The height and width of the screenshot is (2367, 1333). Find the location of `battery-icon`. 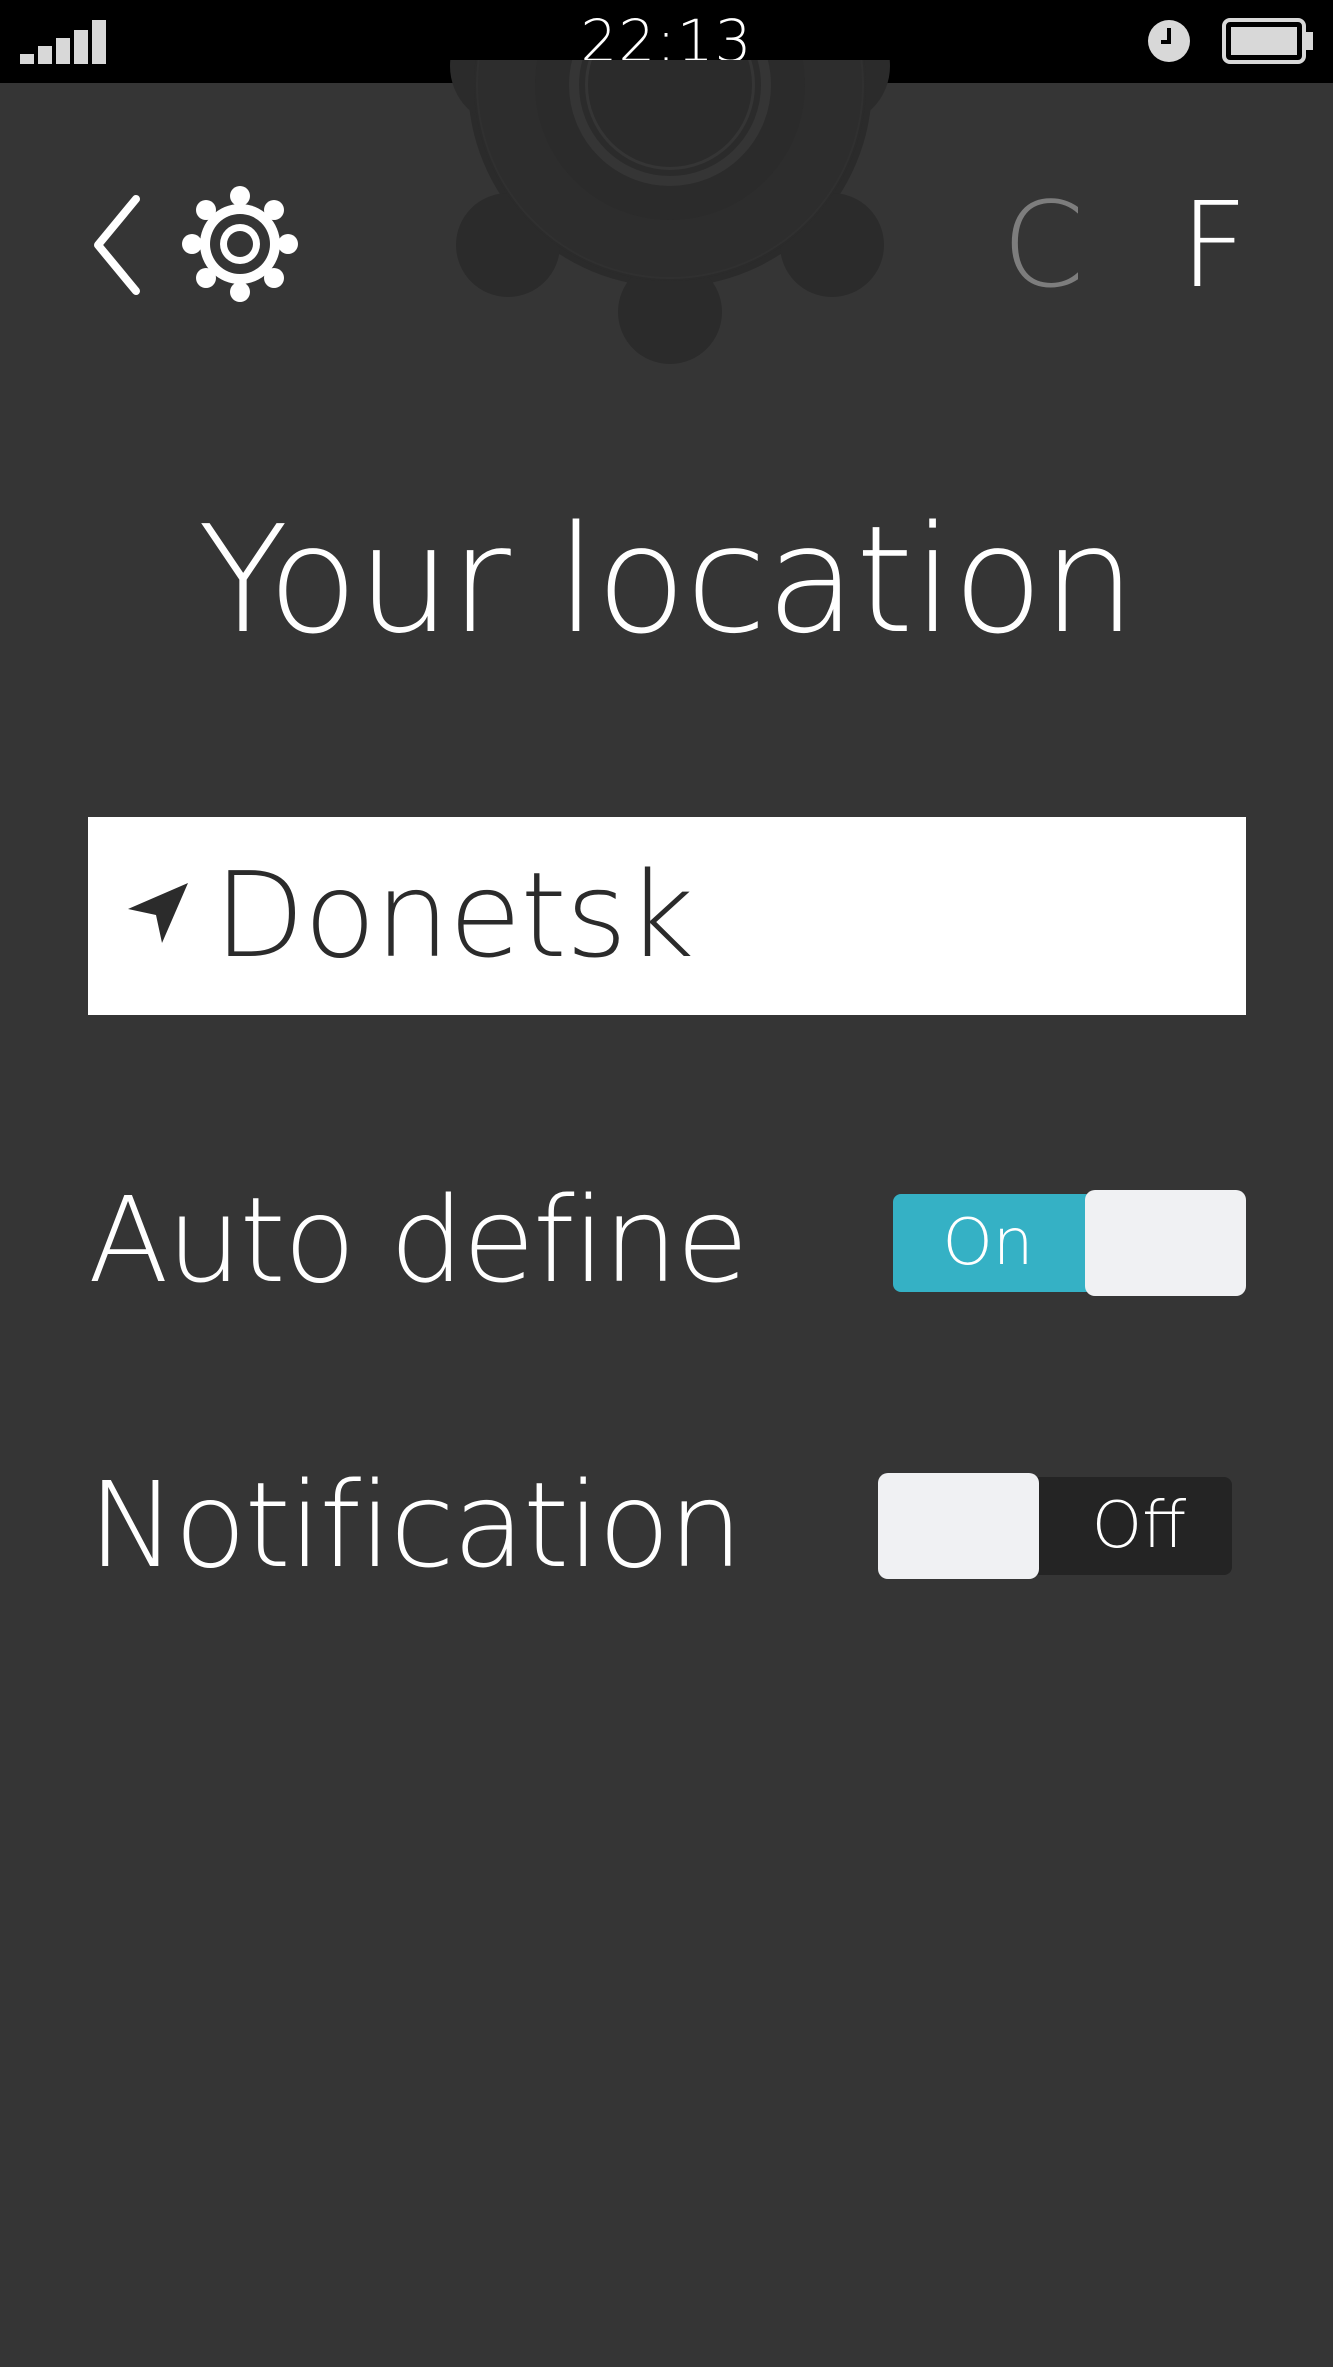

battery-icon is located at coordinates (1267, 41).